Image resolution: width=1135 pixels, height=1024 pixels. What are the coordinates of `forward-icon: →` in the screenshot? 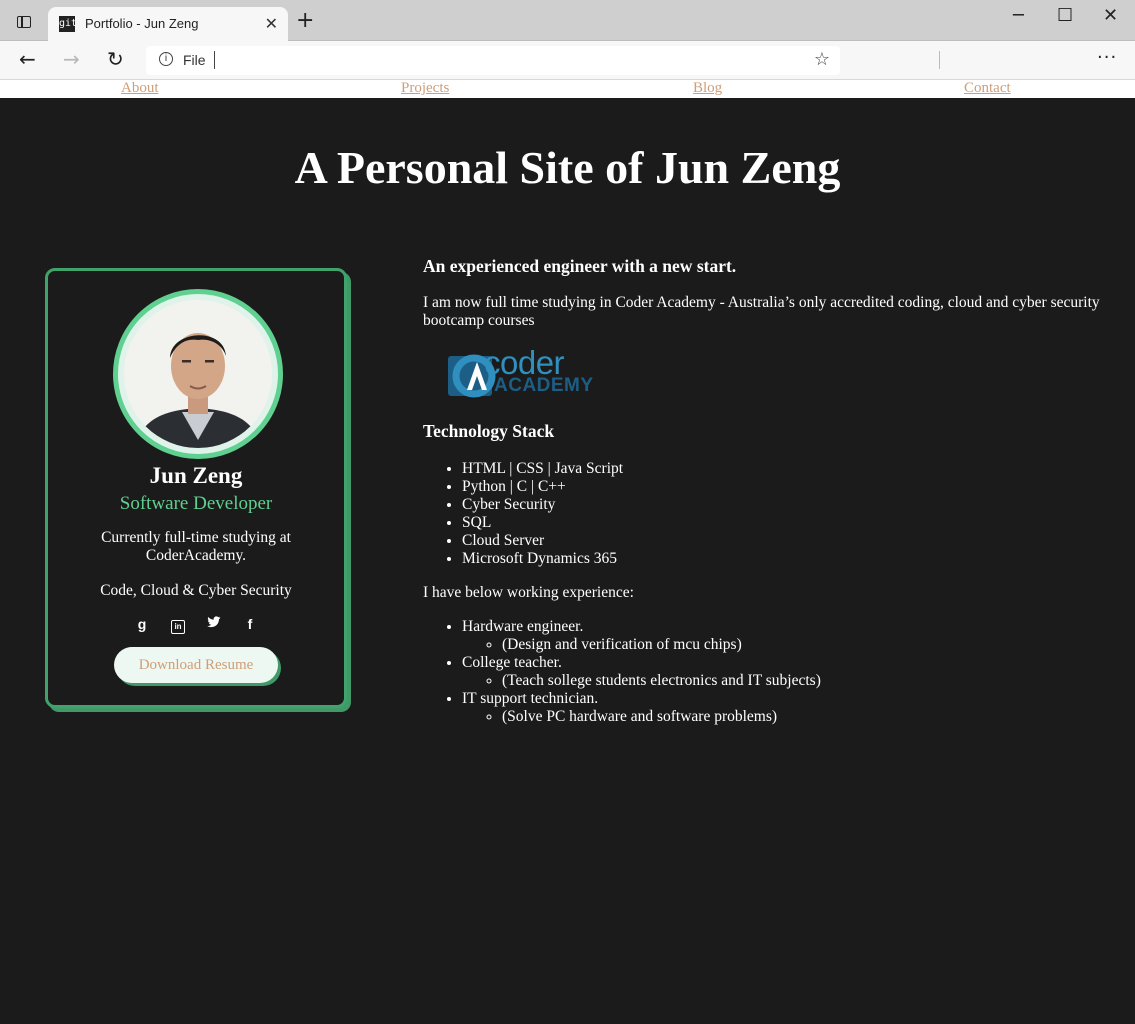 It's located at (71, 59).